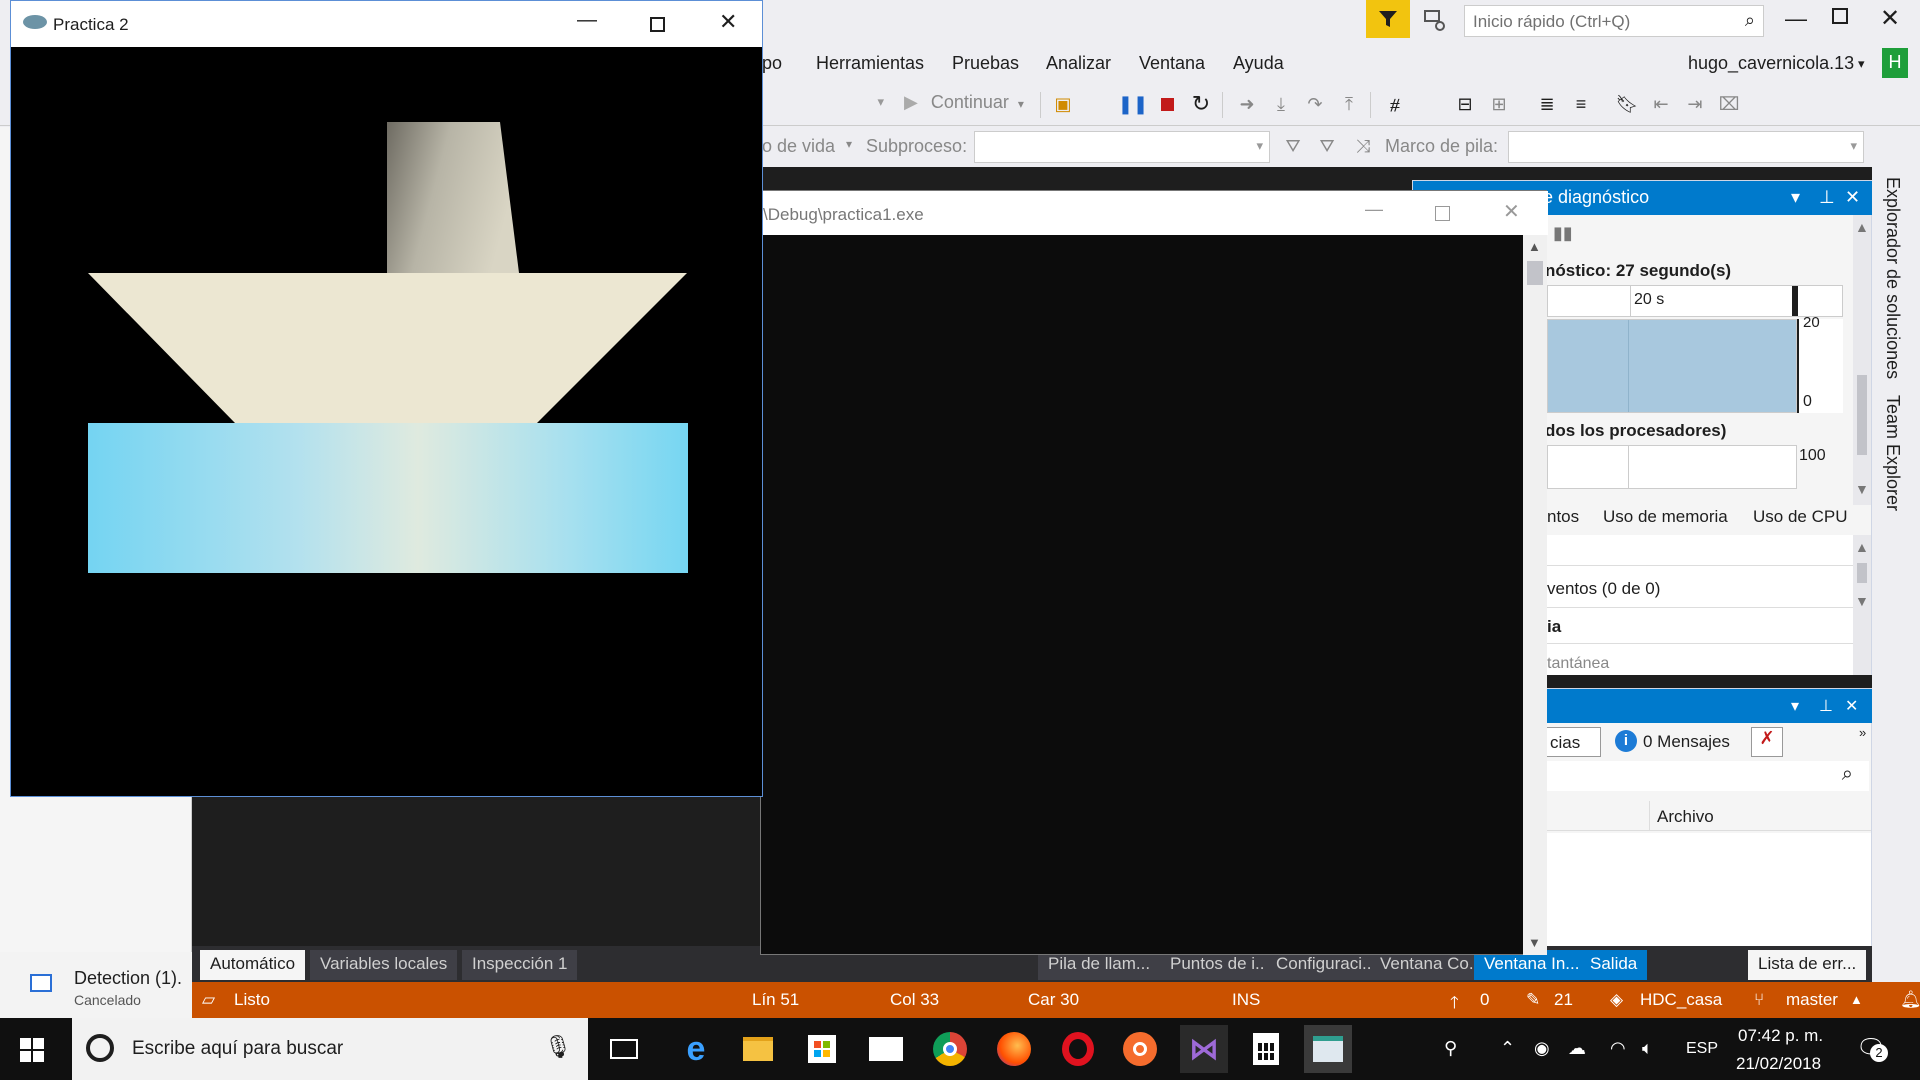 The image size is (1920, 1080). What do you see at coordinates (1563, 1000) in the screenshot?
I see `pending-changes-count: 21` at bounding box center [1563, 1000].